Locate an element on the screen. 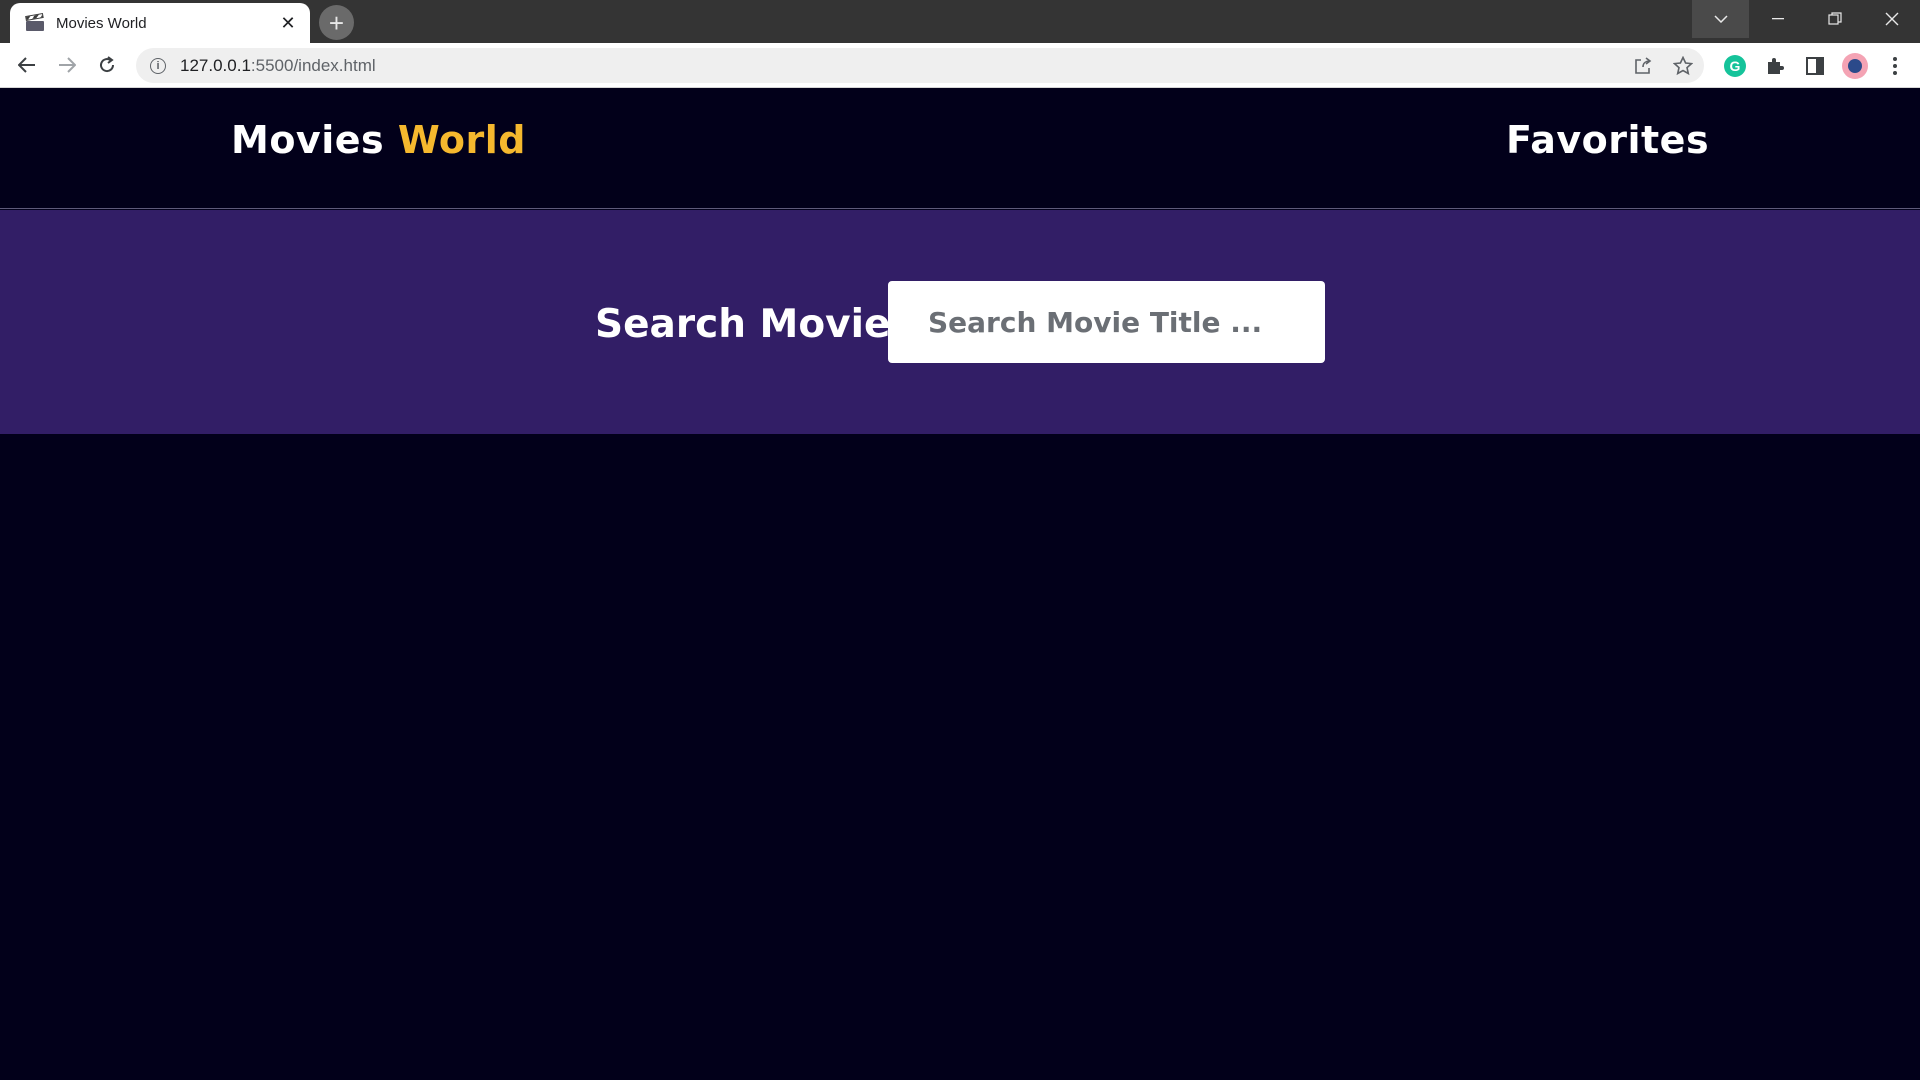 The width and height of the screenshot is (1920, 1080). profile-avatar is located at coordinates (1855, 66).